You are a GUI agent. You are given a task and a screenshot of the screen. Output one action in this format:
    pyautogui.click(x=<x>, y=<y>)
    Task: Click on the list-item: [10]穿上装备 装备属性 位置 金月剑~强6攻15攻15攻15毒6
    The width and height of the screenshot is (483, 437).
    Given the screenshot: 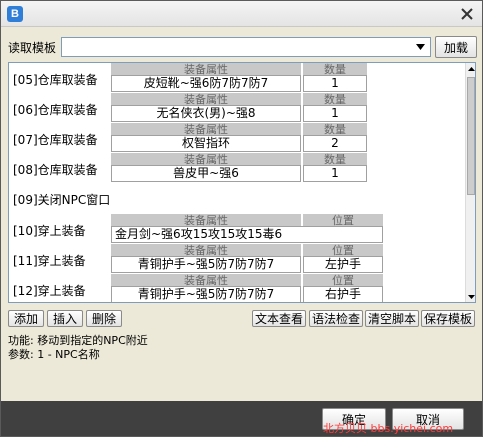 What is the action you would take?
    pyautogui.click(x=234, y=228)
    